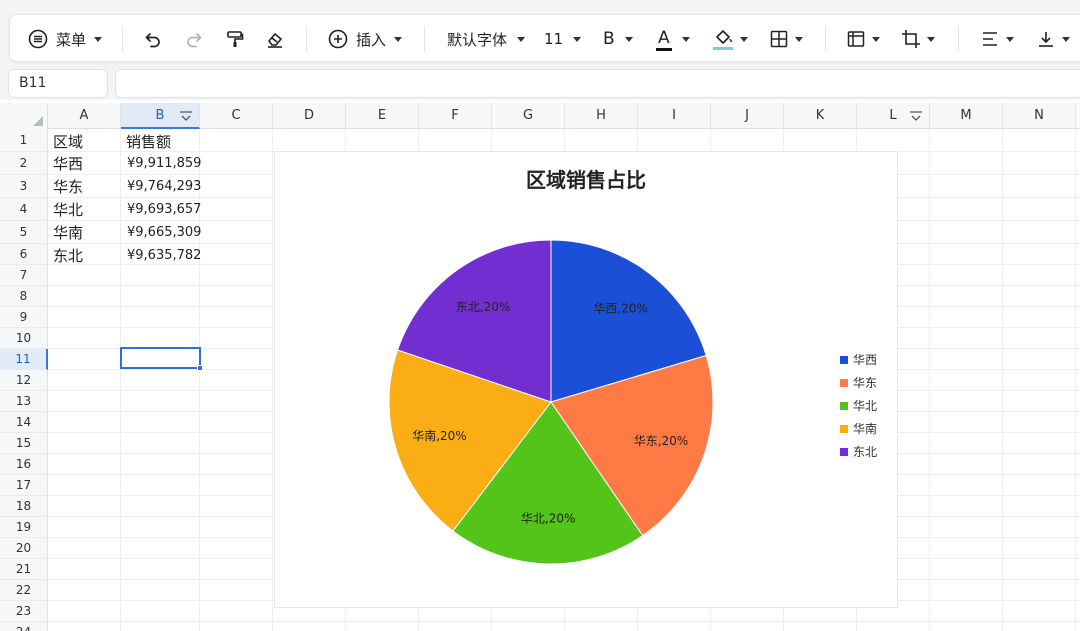 The height and width of the screenshot is (631, 1080). I want to click on column-header-h: H, so click(601, 116).